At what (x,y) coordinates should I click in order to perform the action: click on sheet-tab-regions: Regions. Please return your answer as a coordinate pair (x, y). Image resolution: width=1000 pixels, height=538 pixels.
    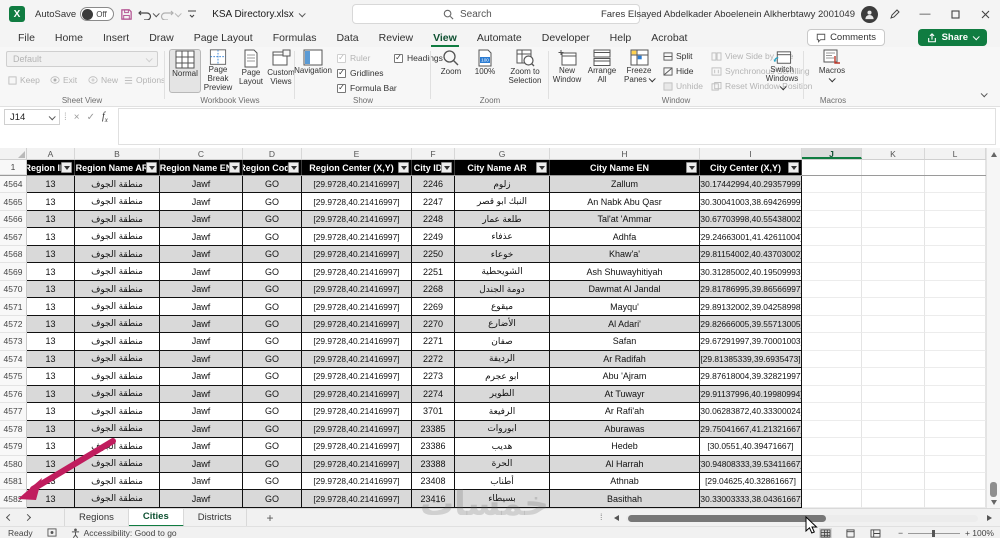
    Looking at the image, I should click on (96, 517).